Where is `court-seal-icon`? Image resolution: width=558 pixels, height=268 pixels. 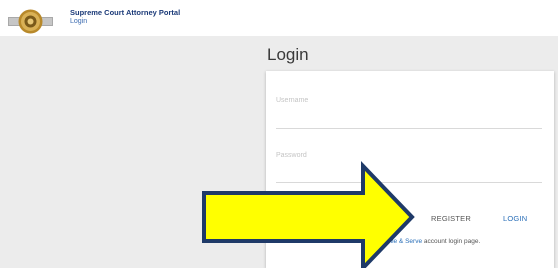 court-seal-icon is located at coordinates (30, 21).